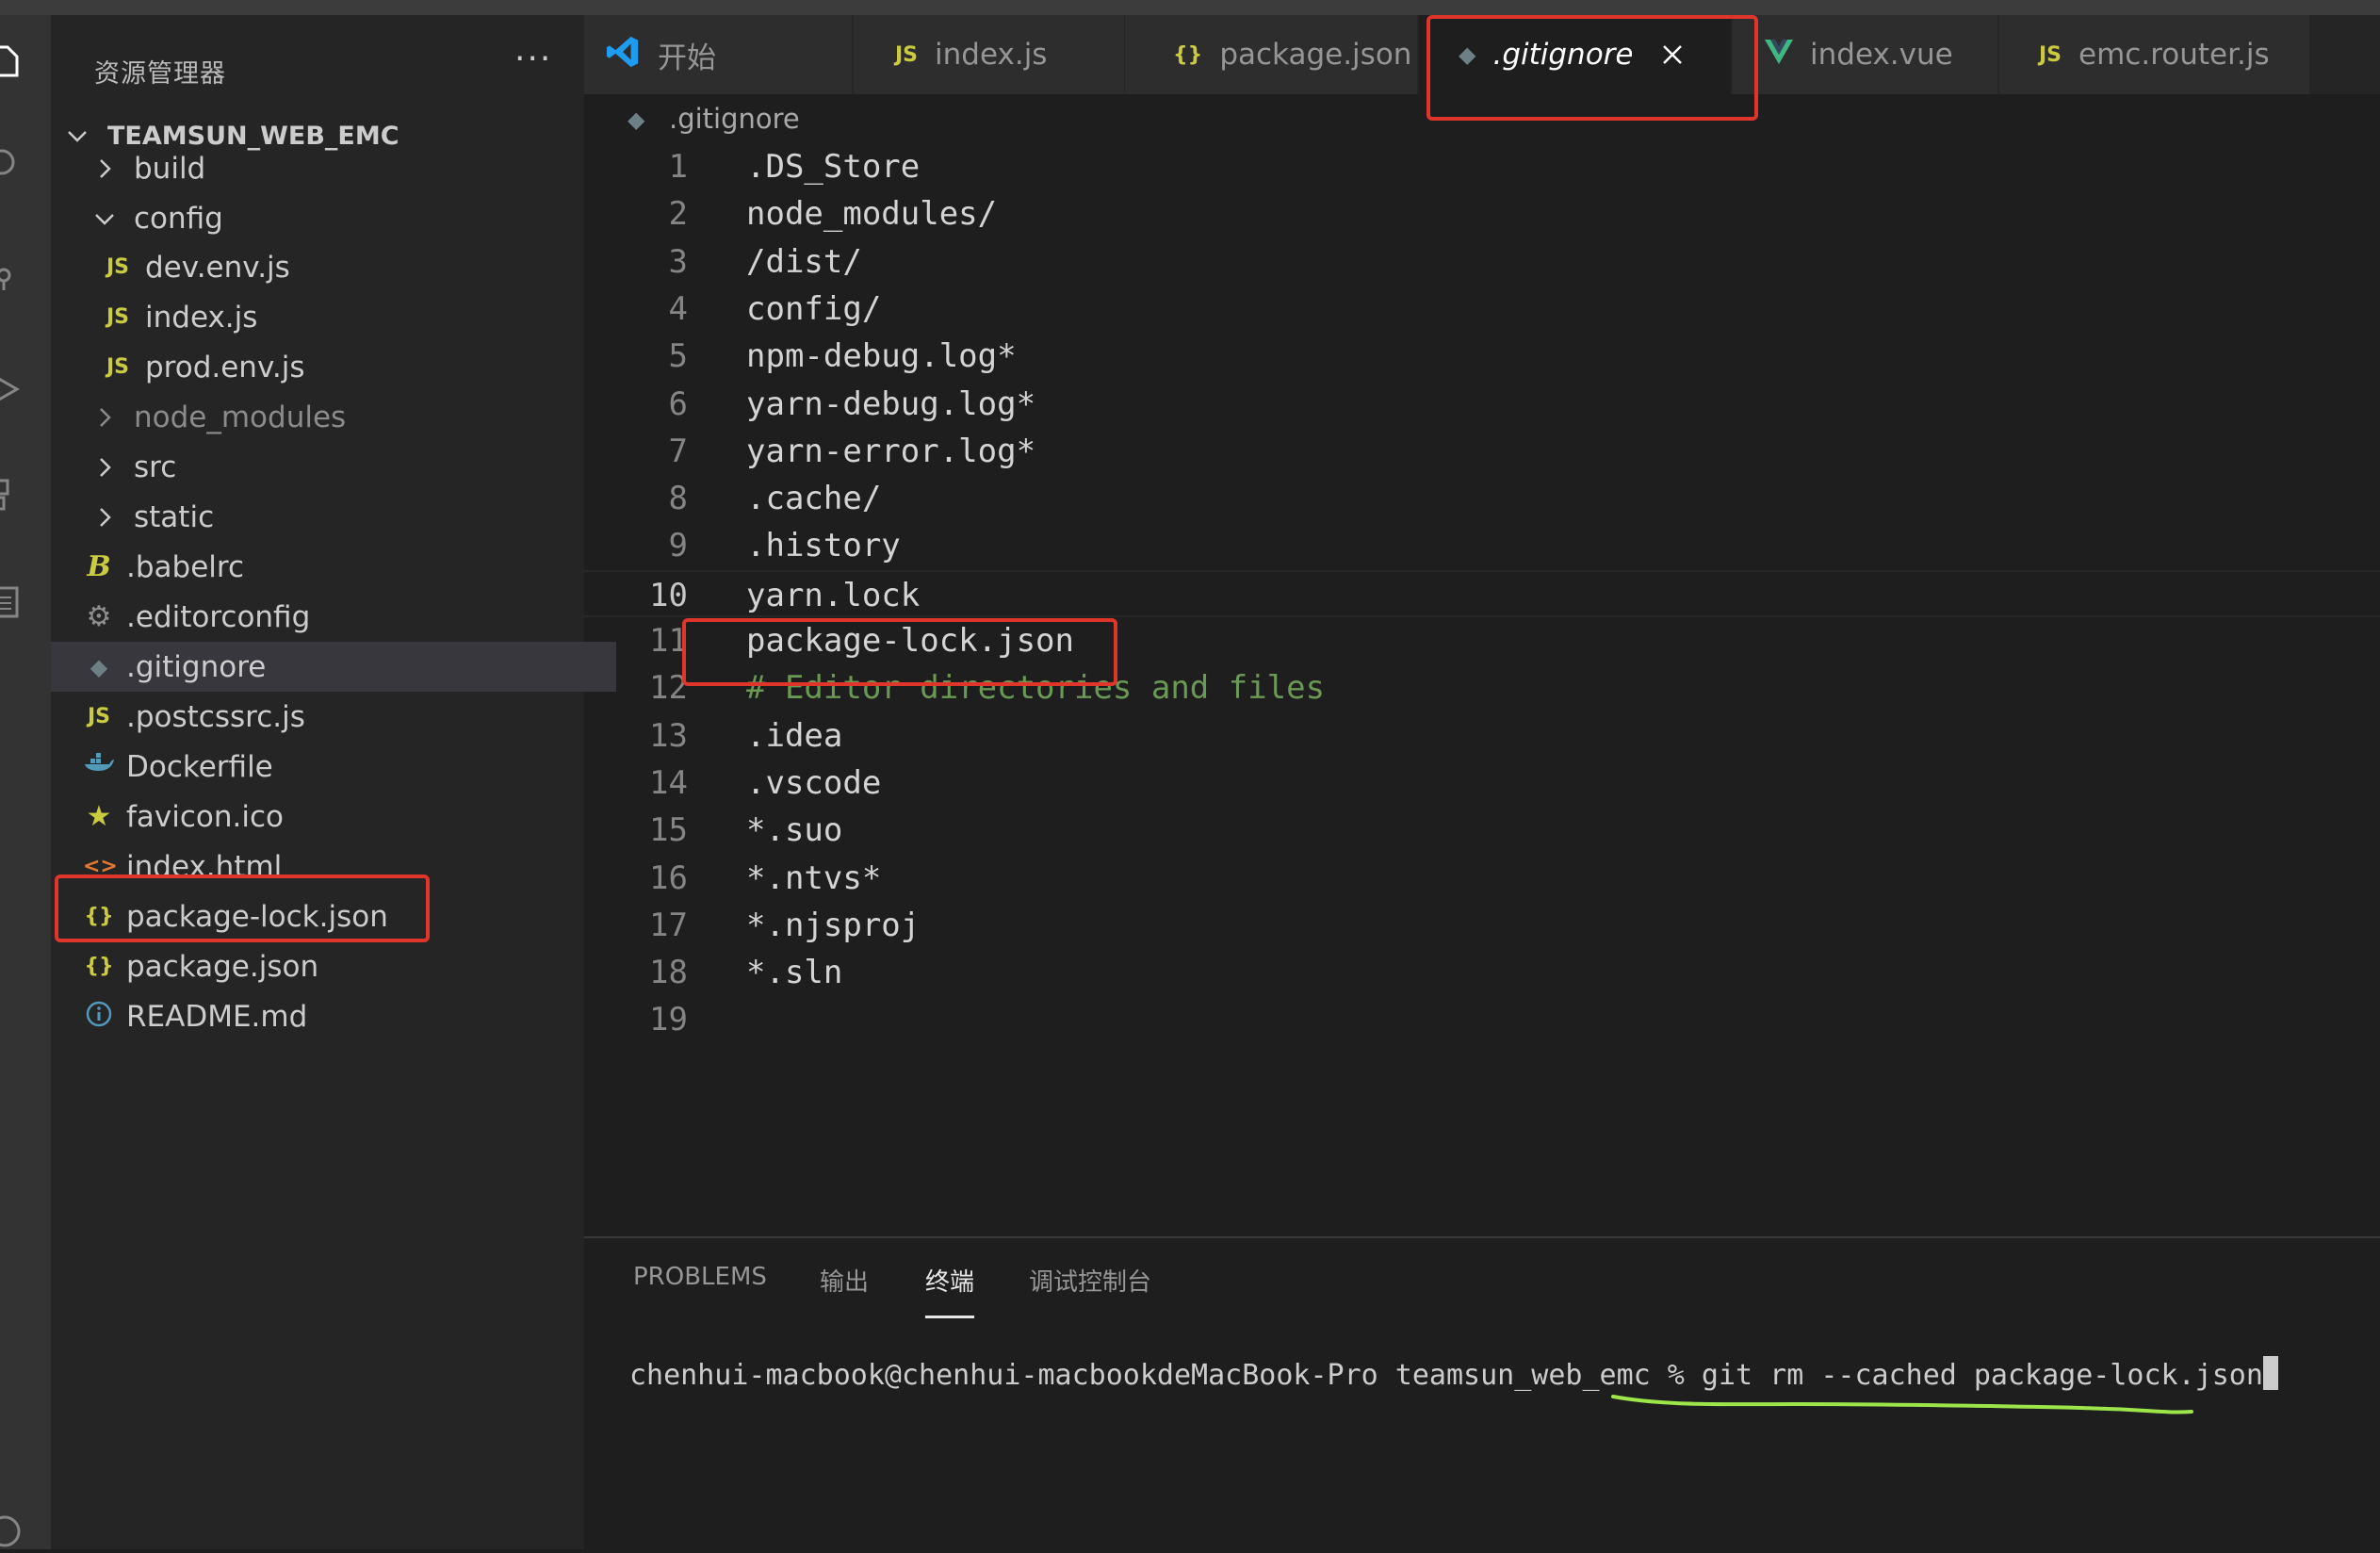 This screenshot has width=2380, height=1553. What do you see at coordinates (333, 667) in the screenshot?
I see `tree-file-gitignore: ◆ .gitignore` at bounding box center [333, 667].